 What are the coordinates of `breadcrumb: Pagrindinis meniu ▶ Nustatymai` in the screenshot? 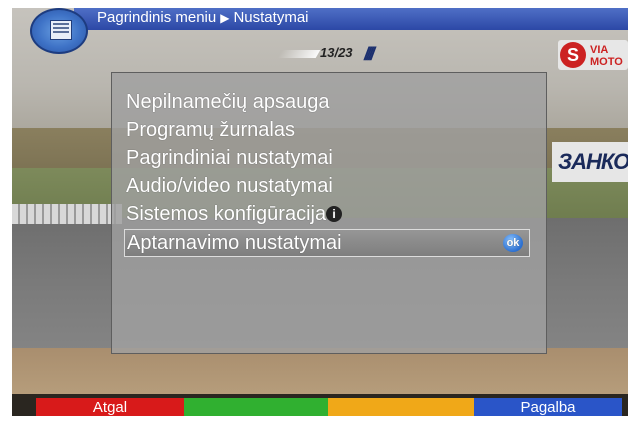 It's located at (203, 18).